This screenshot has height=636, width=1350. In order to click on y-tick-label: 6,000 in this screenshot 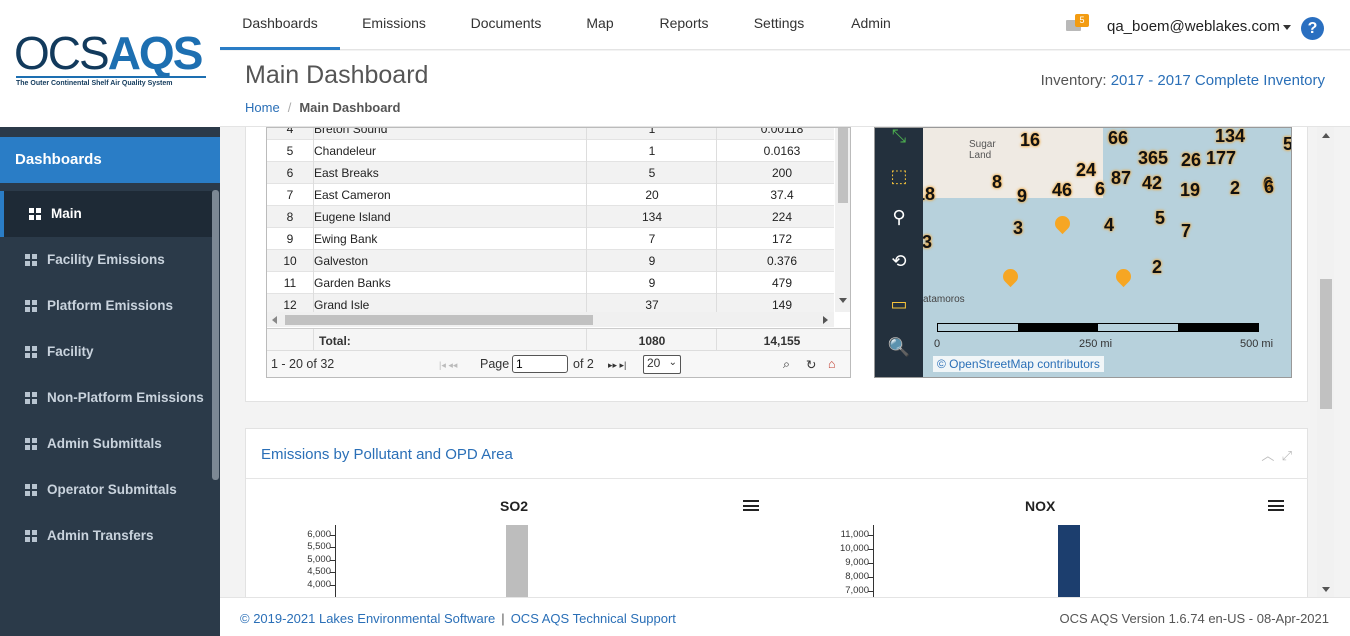, I will do `click(319, 534)`.